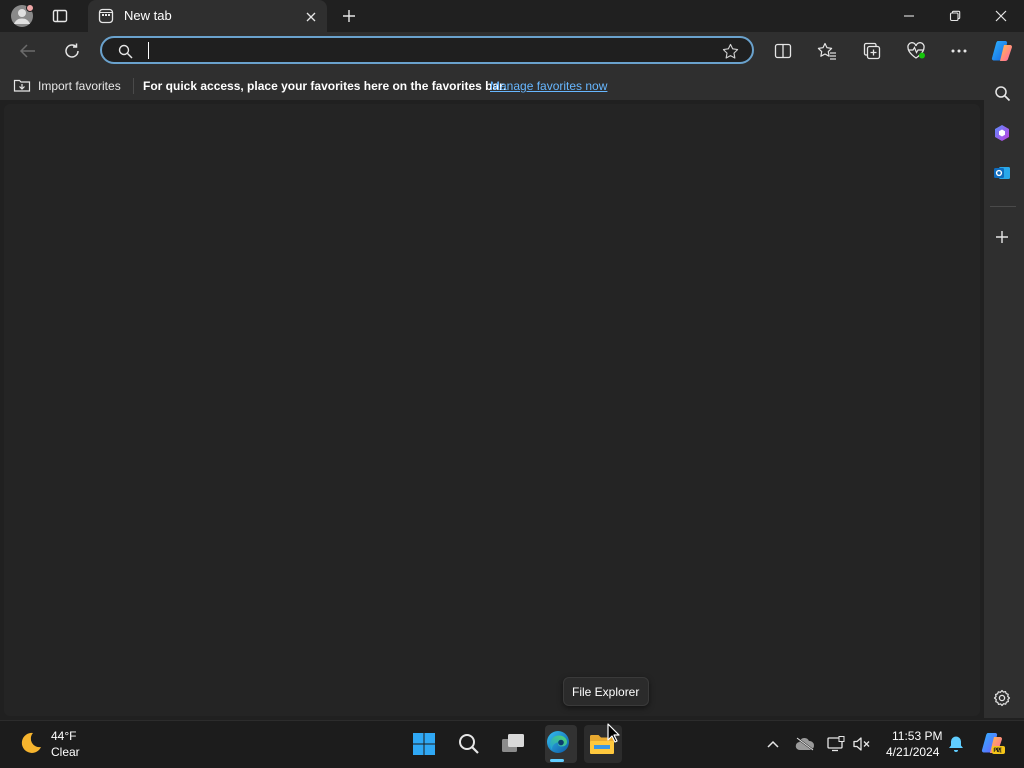  What do you see at coordinates (827, 51) in the screenshot?
I see `favorites-icon` at bounding box center [827, 51].